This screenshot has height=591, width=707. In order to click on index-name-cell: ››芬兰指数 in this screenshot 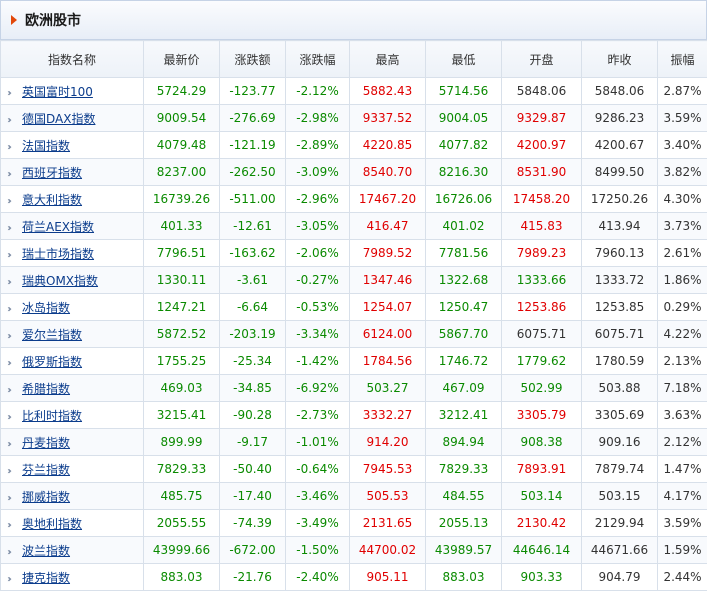, I will do `click(72, 469)`.